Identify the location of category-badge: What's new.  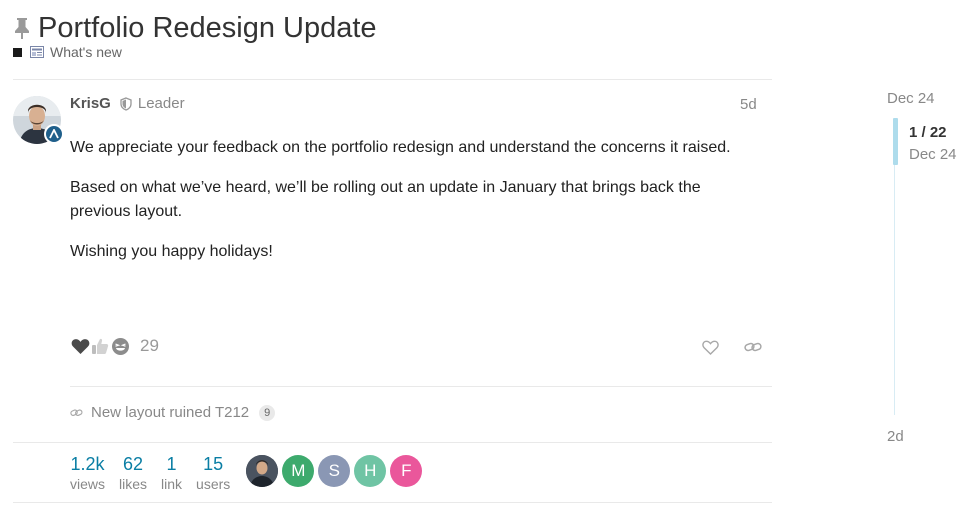
(67, 52).